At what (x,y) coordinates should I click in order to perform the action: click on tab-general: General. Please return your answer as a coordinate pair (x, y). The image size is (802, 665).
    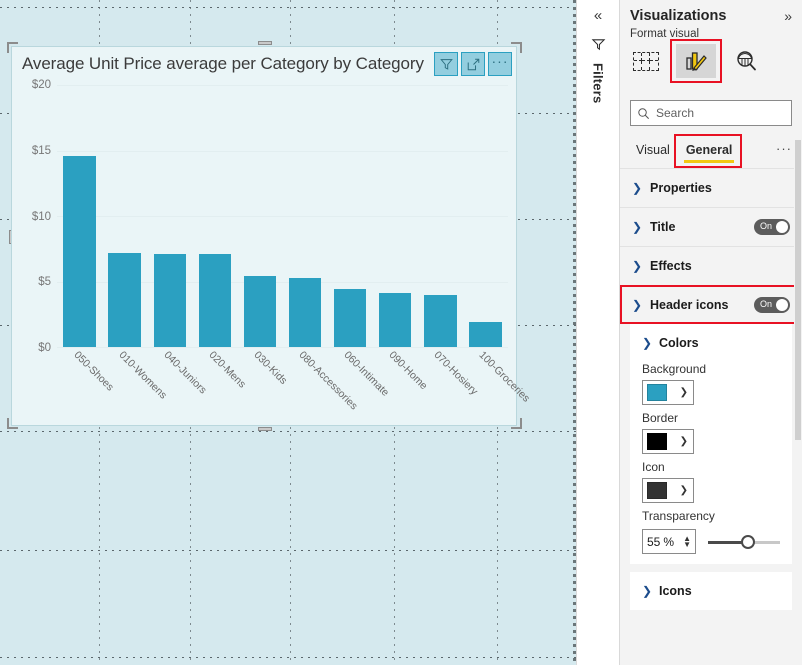
    Looking at the image, I should click on (709, 151).